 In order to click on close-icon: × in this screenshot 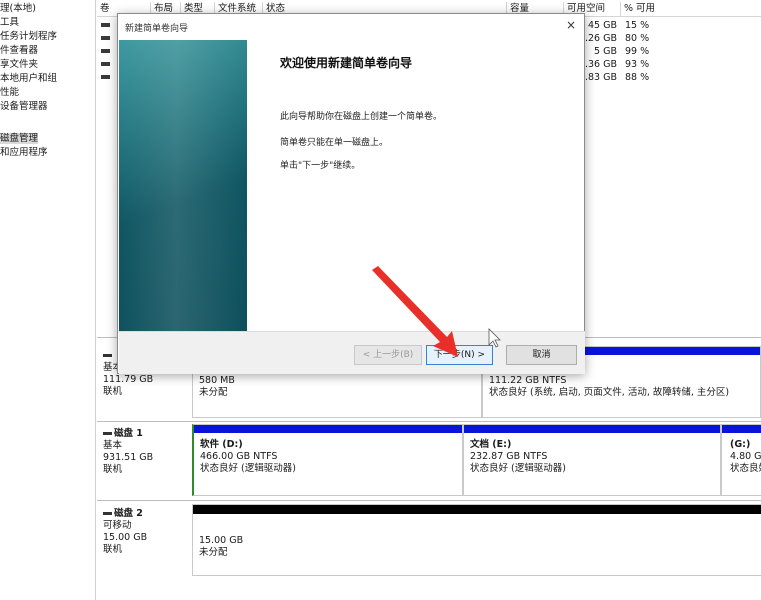, I will do `click(571, 25)`.